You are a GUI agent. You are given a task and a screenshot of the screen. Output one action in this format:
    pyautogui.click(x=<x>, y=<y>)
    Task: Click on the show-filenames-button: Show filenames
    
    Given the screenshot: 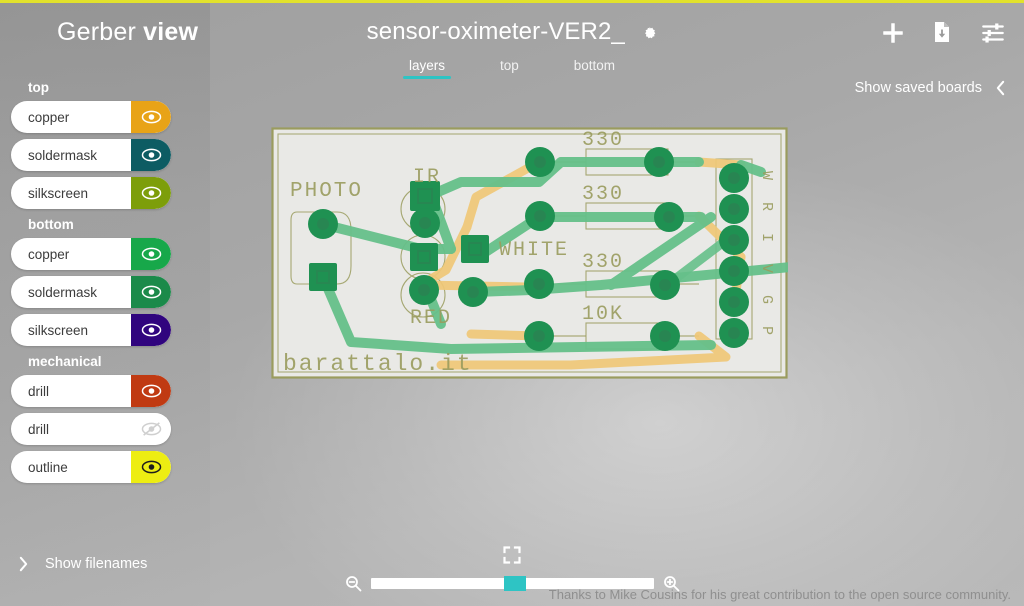 What is the action you would take?
    pyautogui.click(x=82, y=564)
    